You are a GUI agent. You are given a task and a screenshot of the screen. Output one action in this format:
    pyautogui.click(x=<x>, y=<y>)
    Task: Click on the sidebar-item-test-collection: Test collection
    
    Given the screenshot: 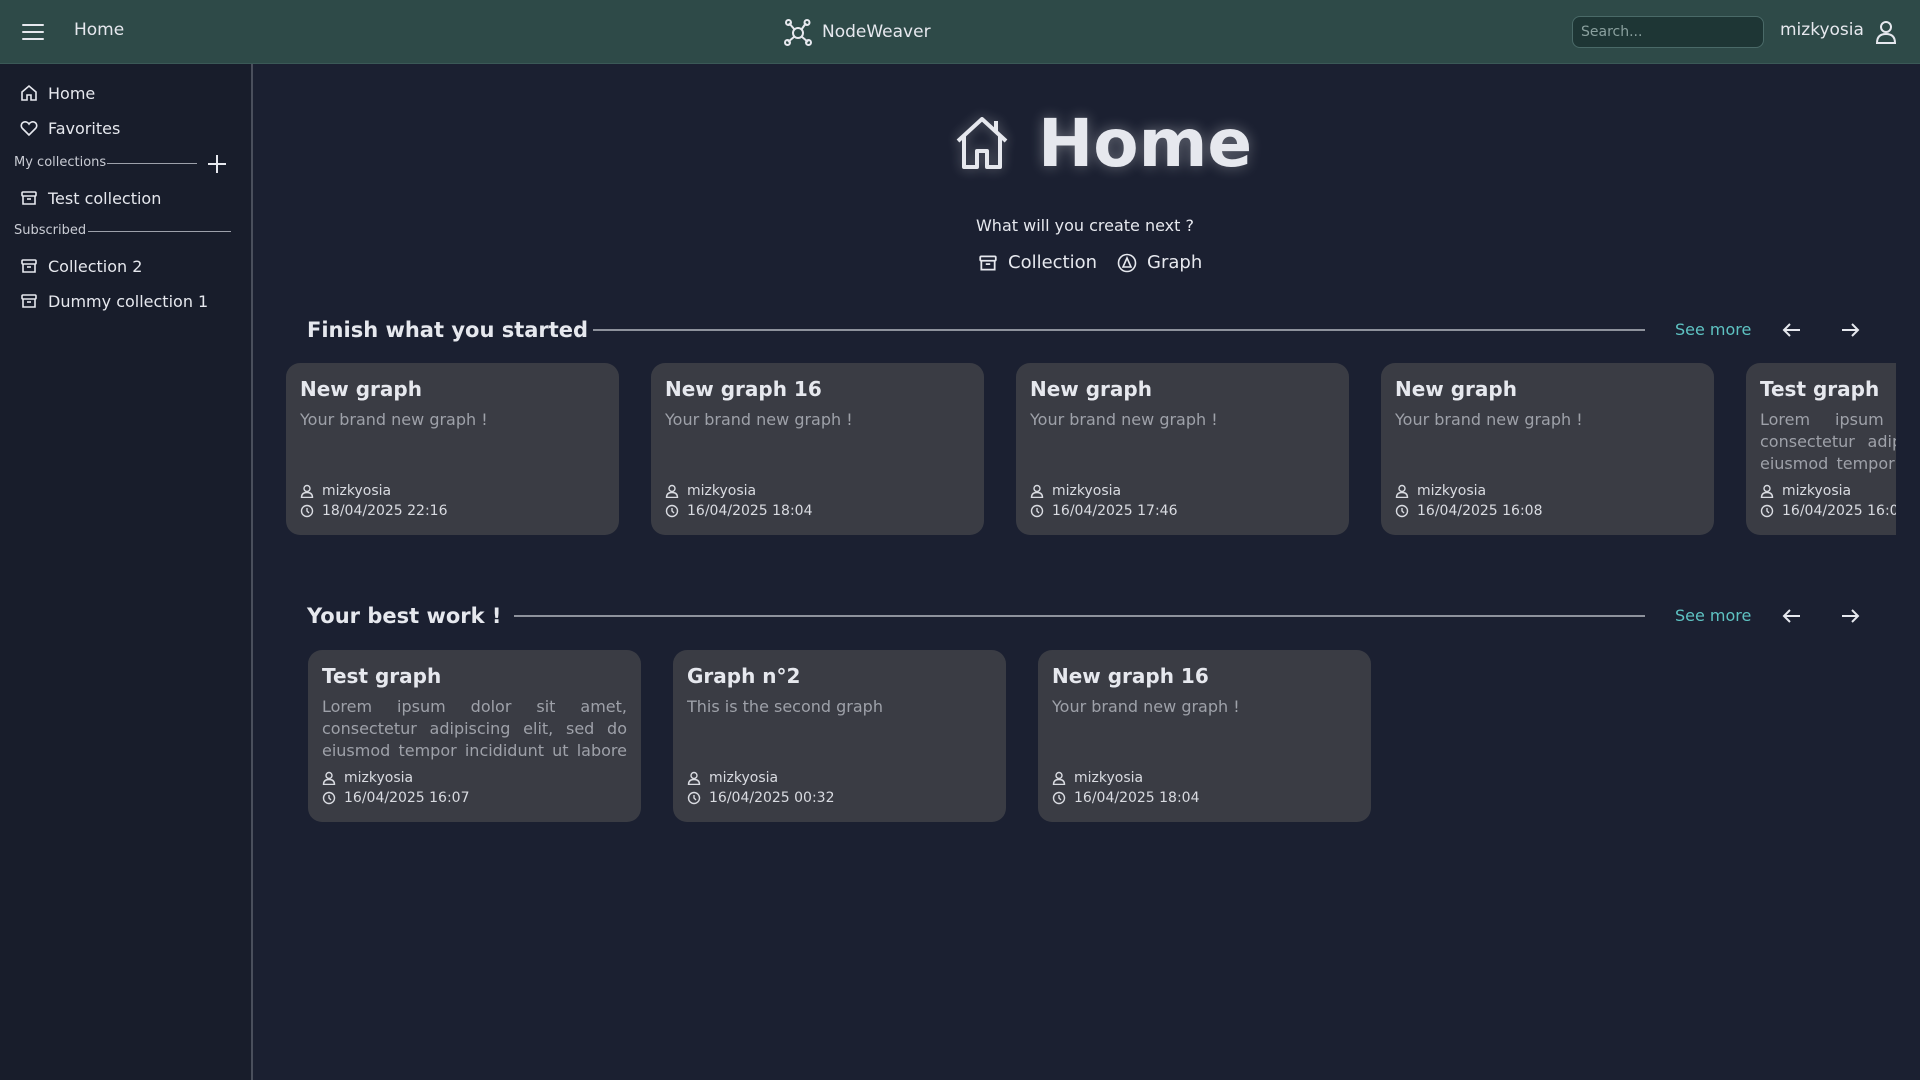 What is the action you would take?
    pyautogui.click(x=90, y=198)
    